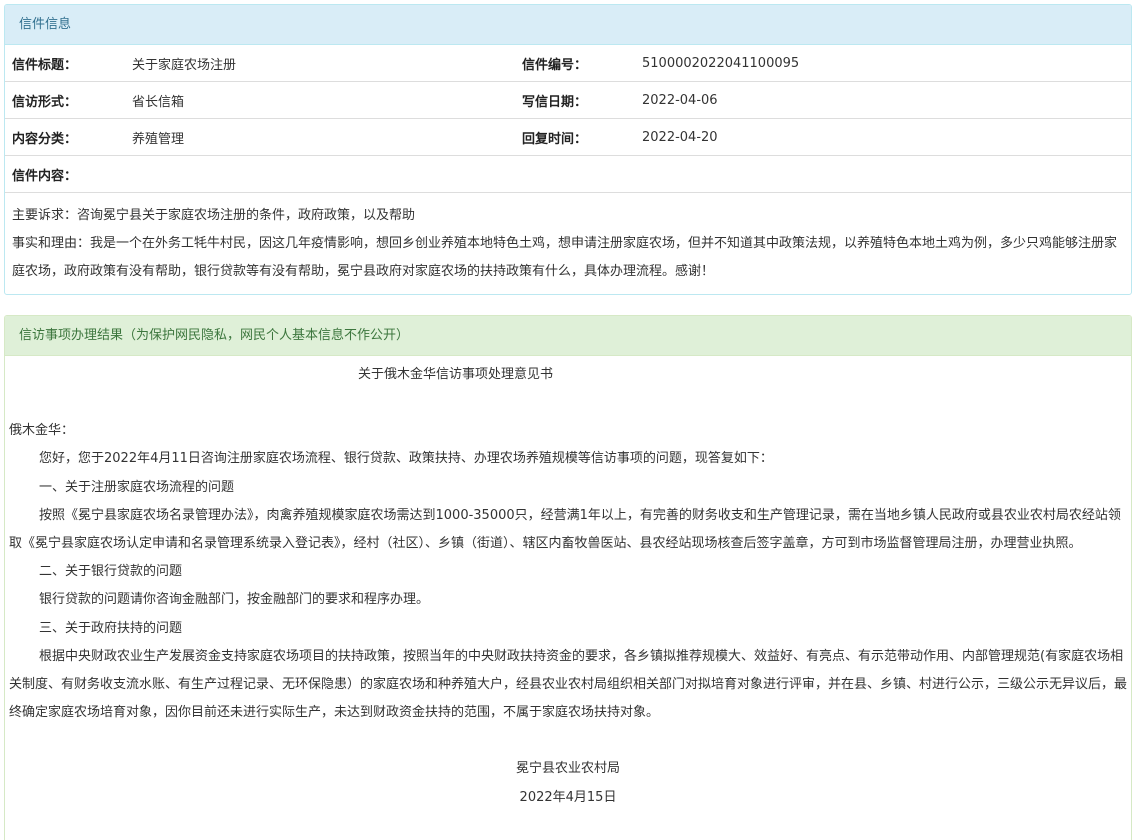 The height and width of the screenshot is (840, 1135). What do you see at coordinates (568, 336) in the screenshot?
I see `result-heading: 信访事项办理结果（为保护网民隐私，网民个人基本信息不作公开）` at bounding box center [568, 336].